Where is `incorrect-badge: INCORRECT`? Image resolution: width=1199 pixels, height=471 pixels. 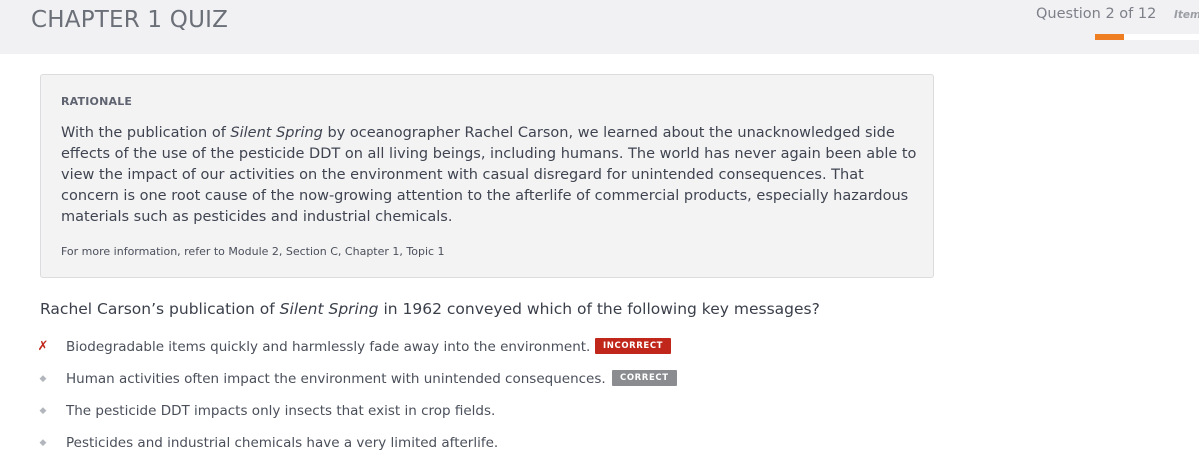 incorrect-badge: INCORRECT is located at coordinates (633, 346).